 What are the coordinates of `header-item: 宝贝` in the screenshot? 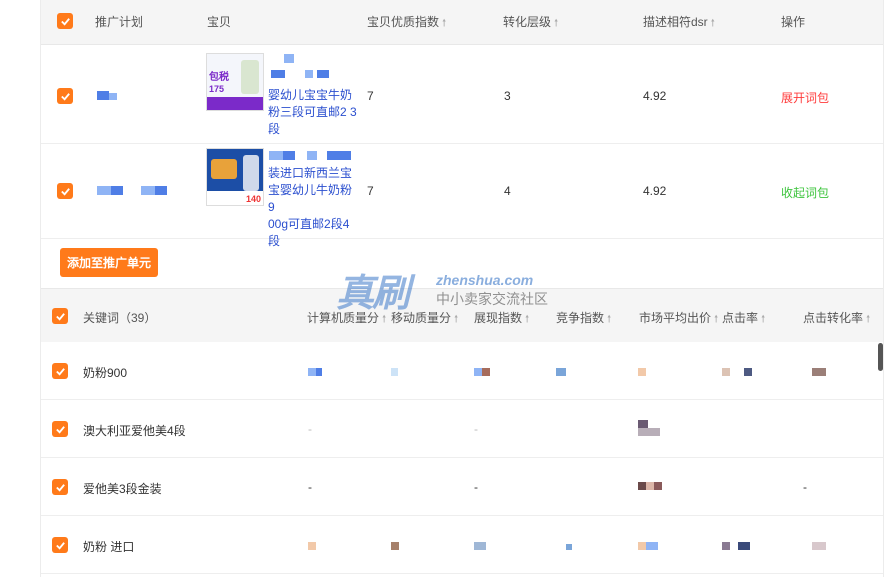 It's located at (219, 22).